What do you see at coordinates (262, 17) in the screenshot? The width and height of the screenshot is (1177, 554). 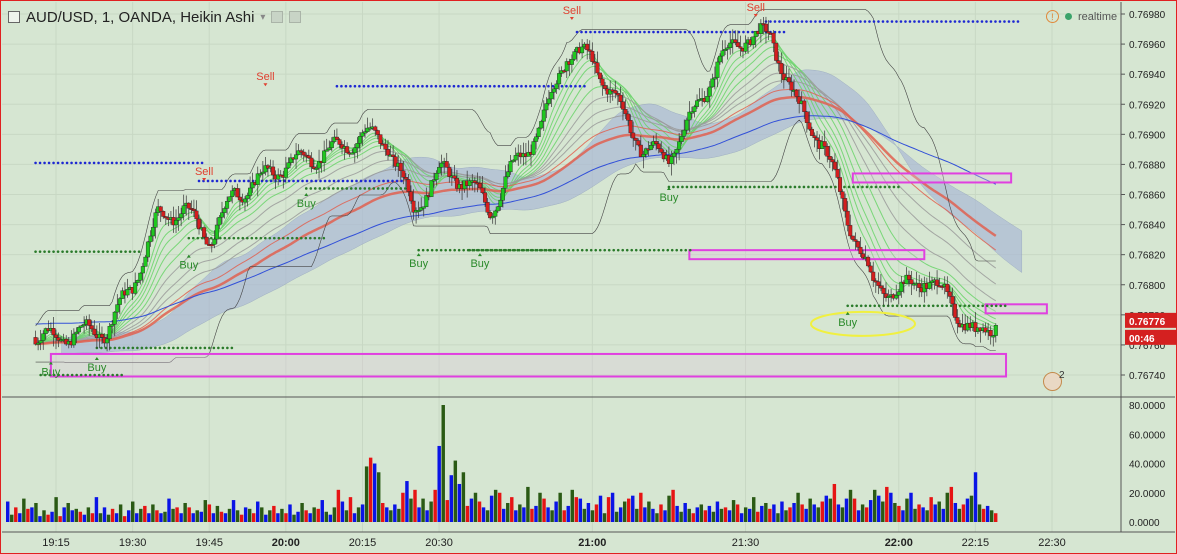 I see `chevron-down-icon: ▾` at bounding box center [262, 17].